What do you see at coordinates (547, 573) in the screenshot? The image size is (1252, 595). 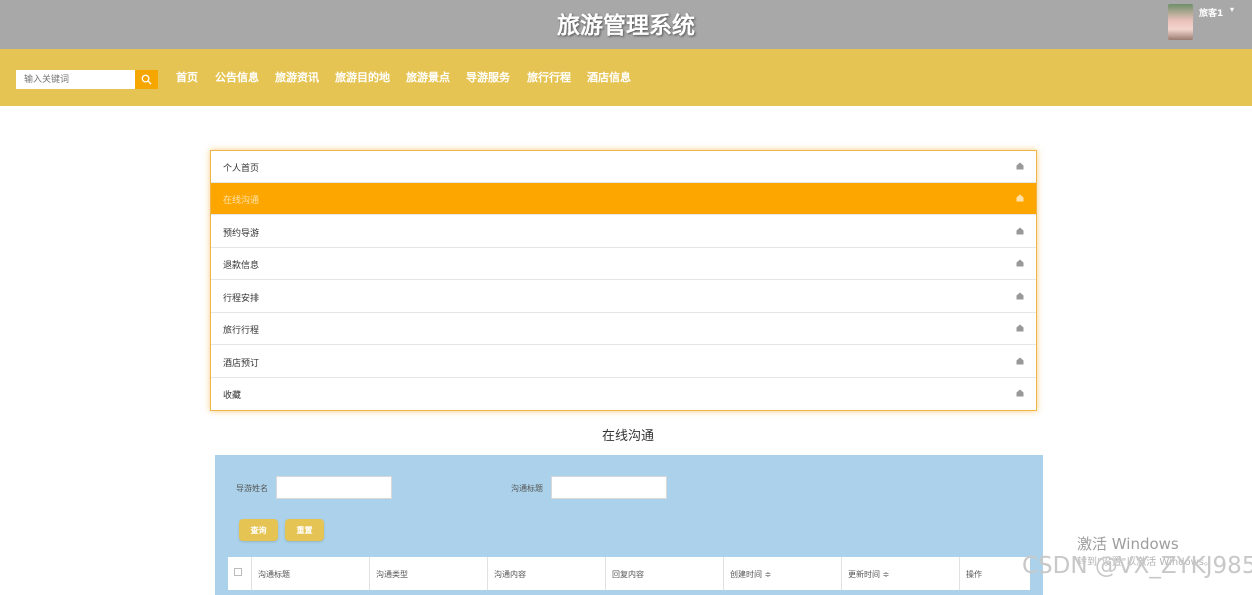 I see `column-chat-content: 沟通内容` at bounding box center [547, 573].